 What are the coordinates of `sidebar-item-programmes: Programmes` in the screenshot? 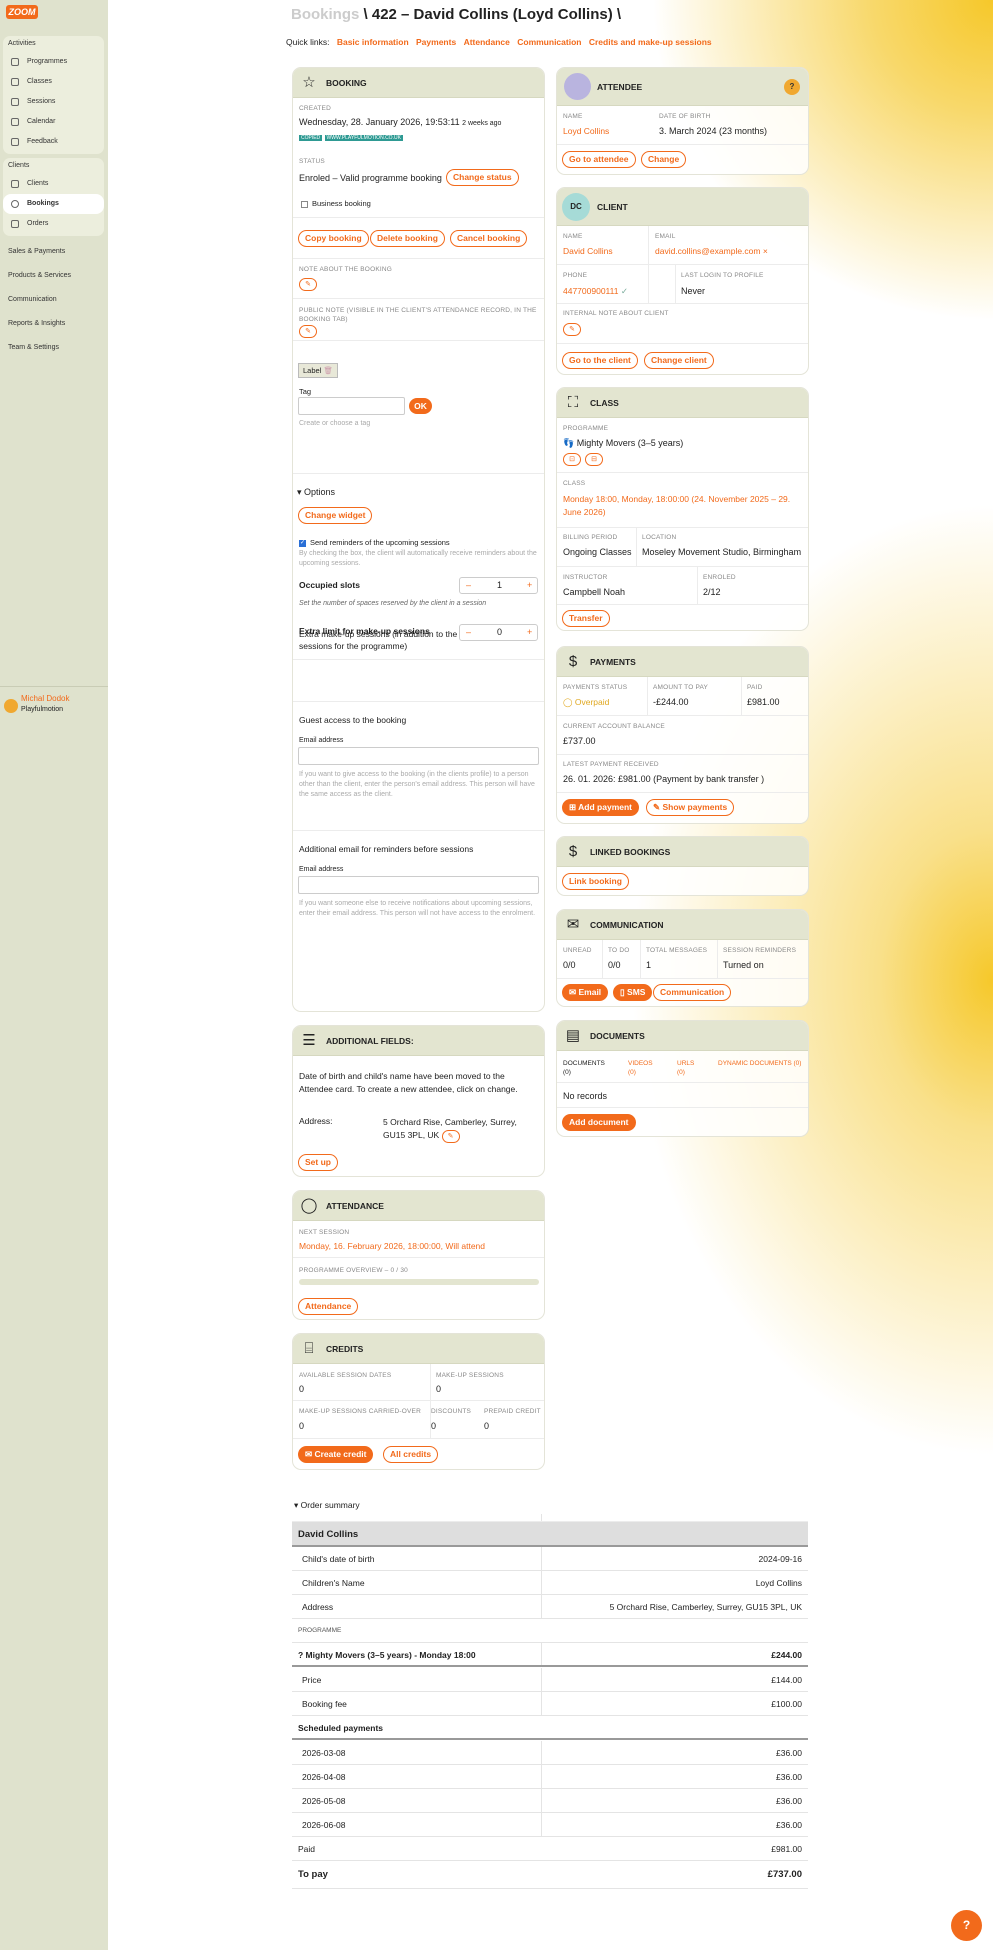 It's located at (53, 62).